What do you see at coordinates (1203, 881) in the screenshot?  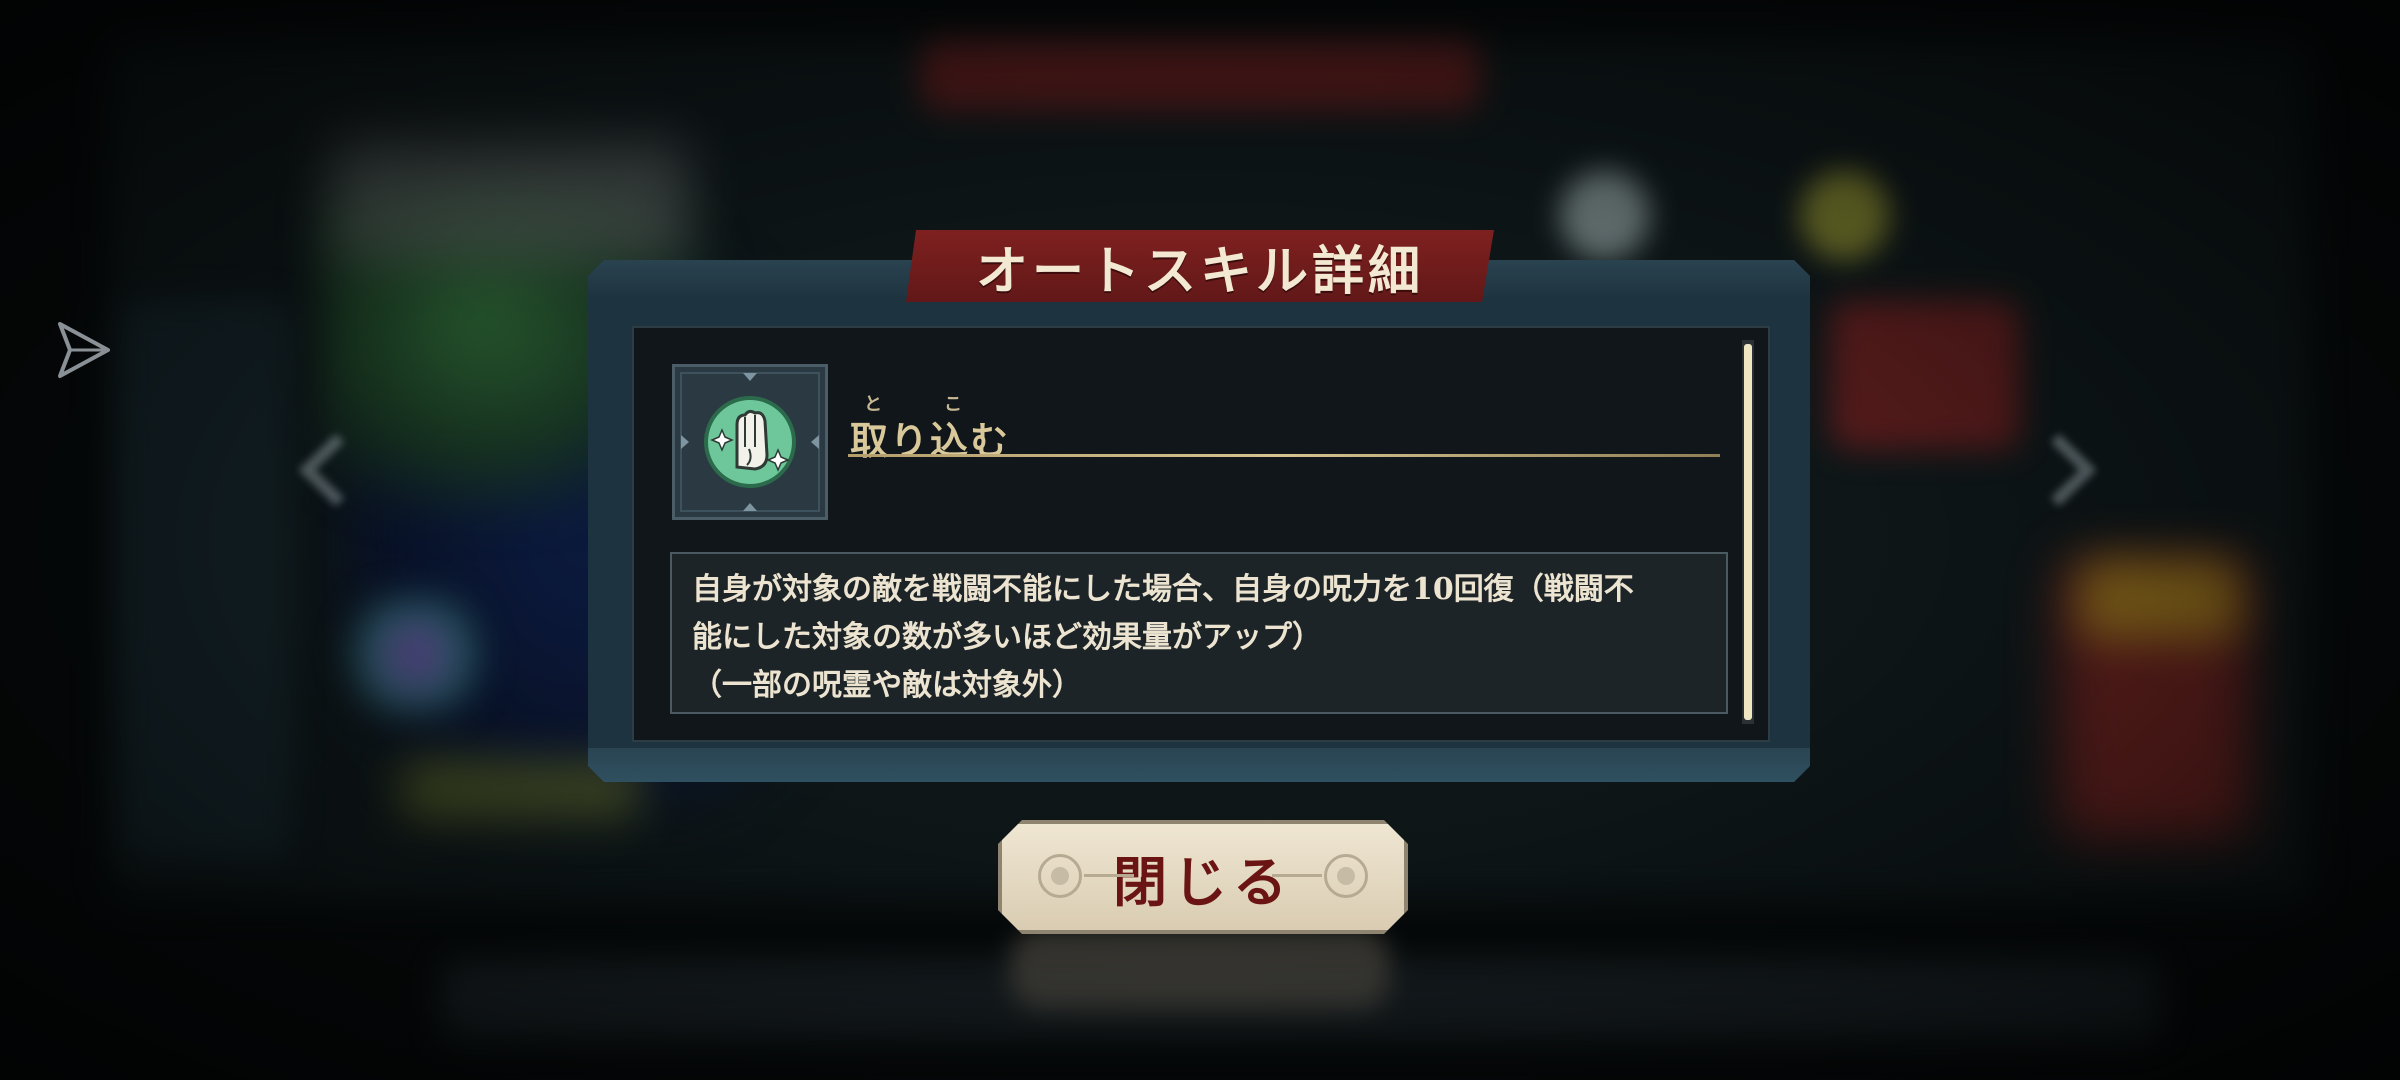 I see `close-button-label: 閉じる` at bounding box center [1203, 881].